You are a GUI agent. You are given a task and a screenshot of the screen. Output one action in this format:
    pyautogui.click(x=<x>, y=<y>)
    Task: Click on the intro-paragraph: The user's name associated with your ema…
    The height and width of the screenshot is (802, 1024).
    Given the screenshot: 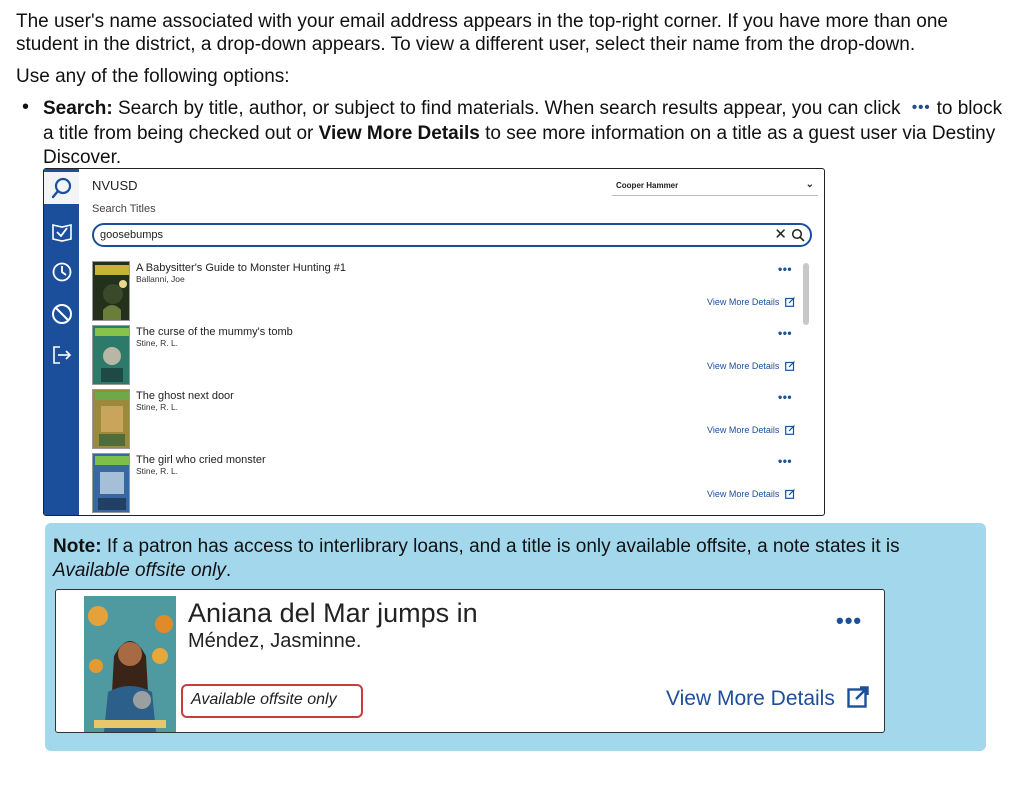 What is the action you would take?
    pyautogui.click(x=482, y=33)
    